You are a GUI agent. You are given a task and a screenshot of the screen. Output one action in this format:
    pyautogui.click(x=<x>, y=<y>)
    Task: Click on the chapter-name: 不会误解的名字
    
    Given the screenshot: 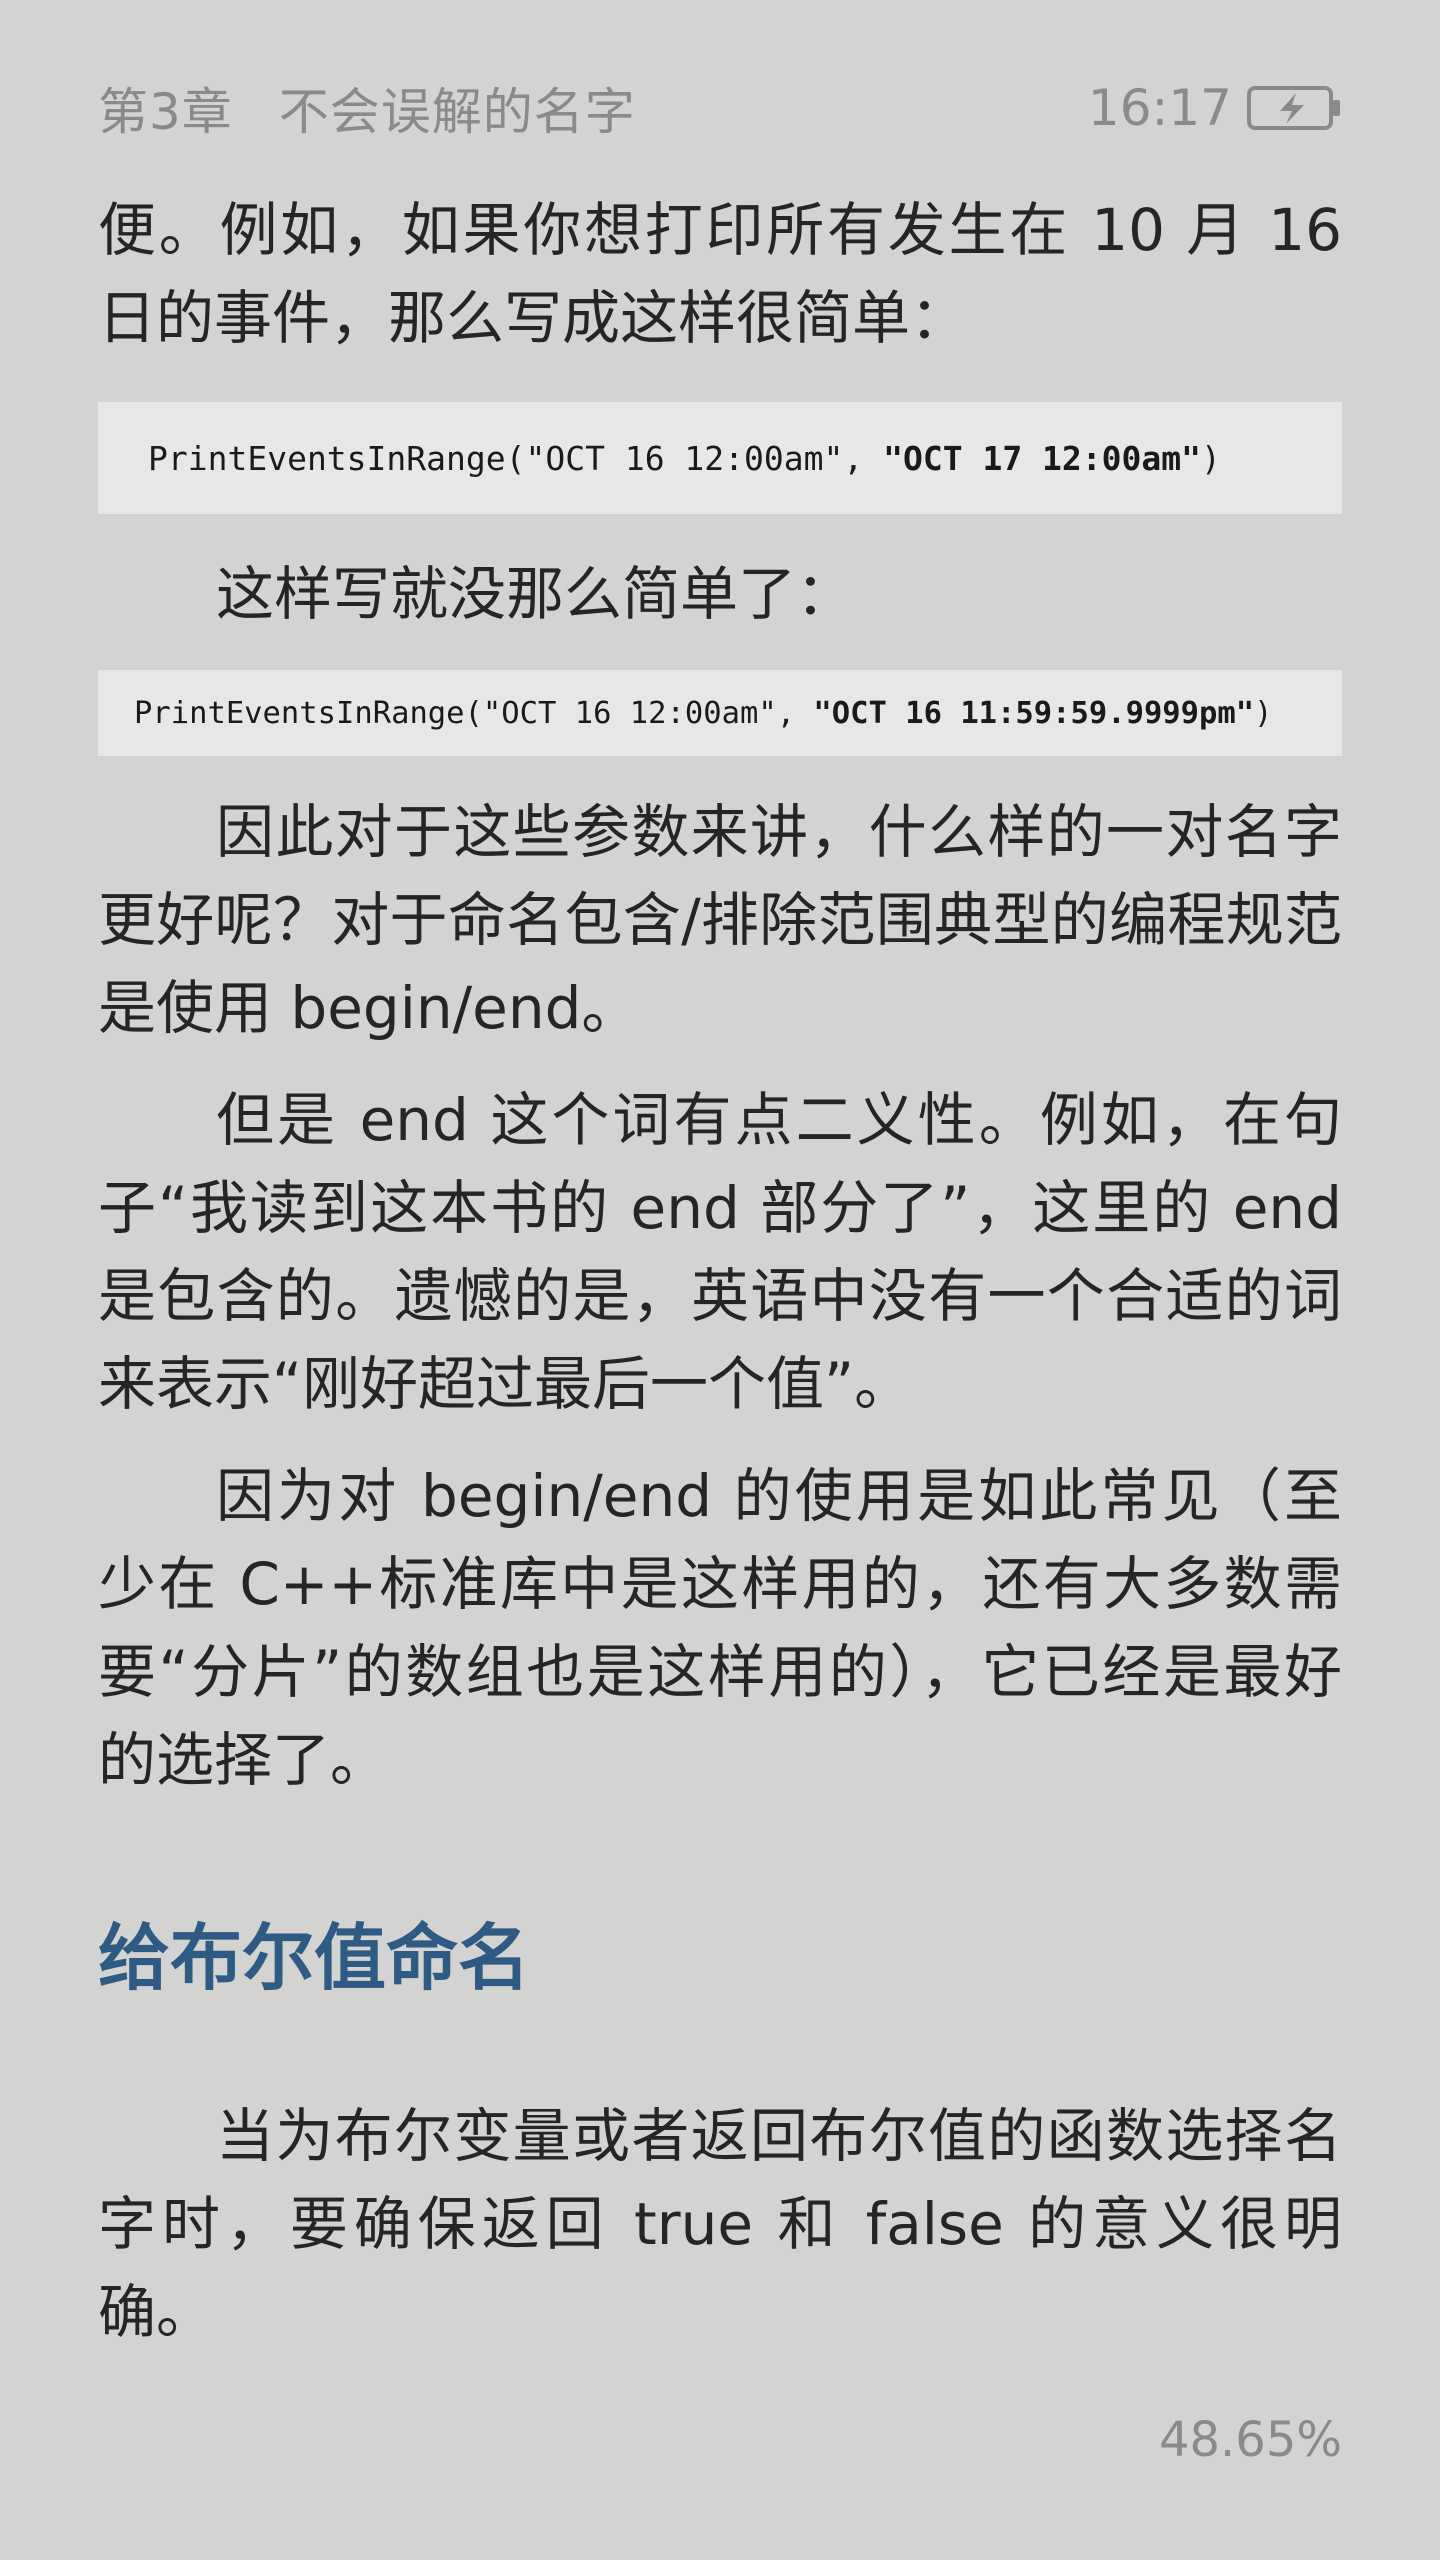 What is the action you would take?
    pyautogui.click(x=457, y=112)
    